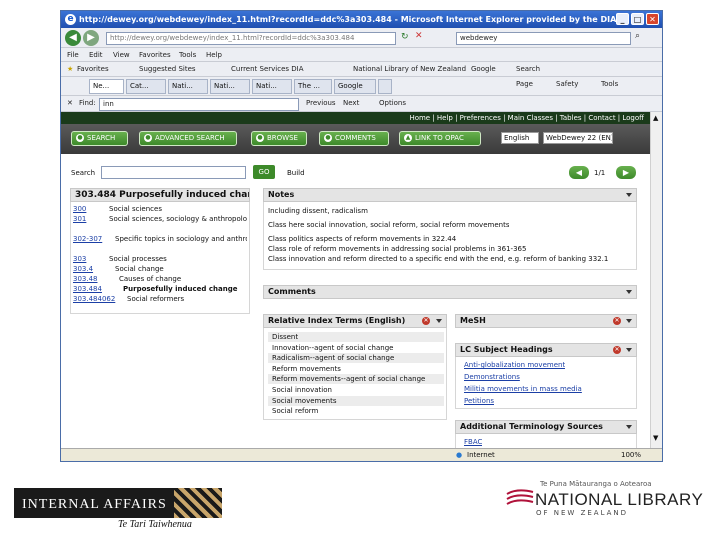 This screenshot has height=540, width=720. What do you see at coordinates (214, 55) in the screenshot?
I see `menu-help: Help` at bounding box center [214, 55].